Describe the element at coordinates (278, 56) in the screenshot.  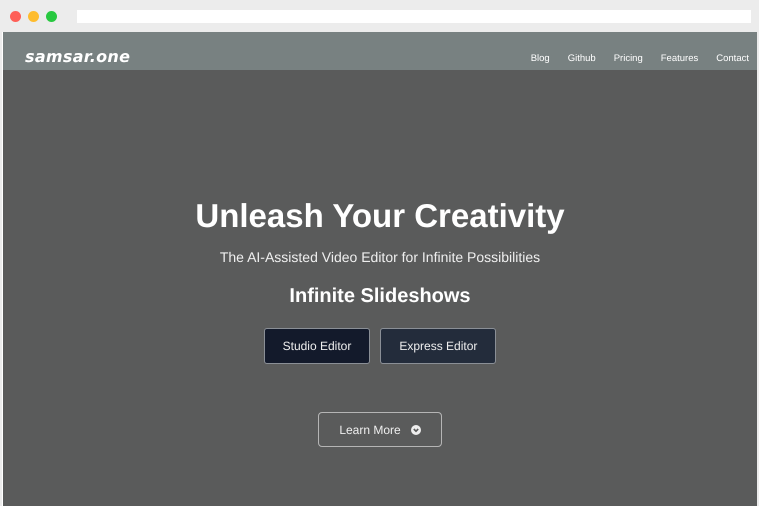
I see `brand-logo: samsar.one` at that location.